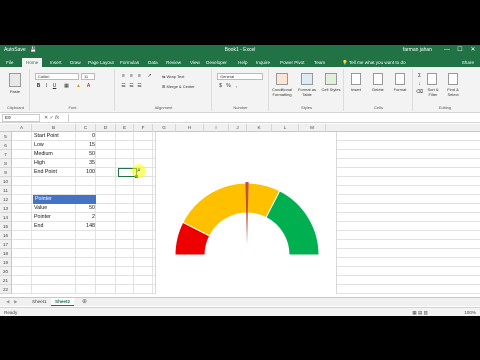 Image resolution: width=480 pixels, height=360 pixels. Describe the element at coordinates (447, 50) in the screenshot. I see `minimize-button: —` at that location.